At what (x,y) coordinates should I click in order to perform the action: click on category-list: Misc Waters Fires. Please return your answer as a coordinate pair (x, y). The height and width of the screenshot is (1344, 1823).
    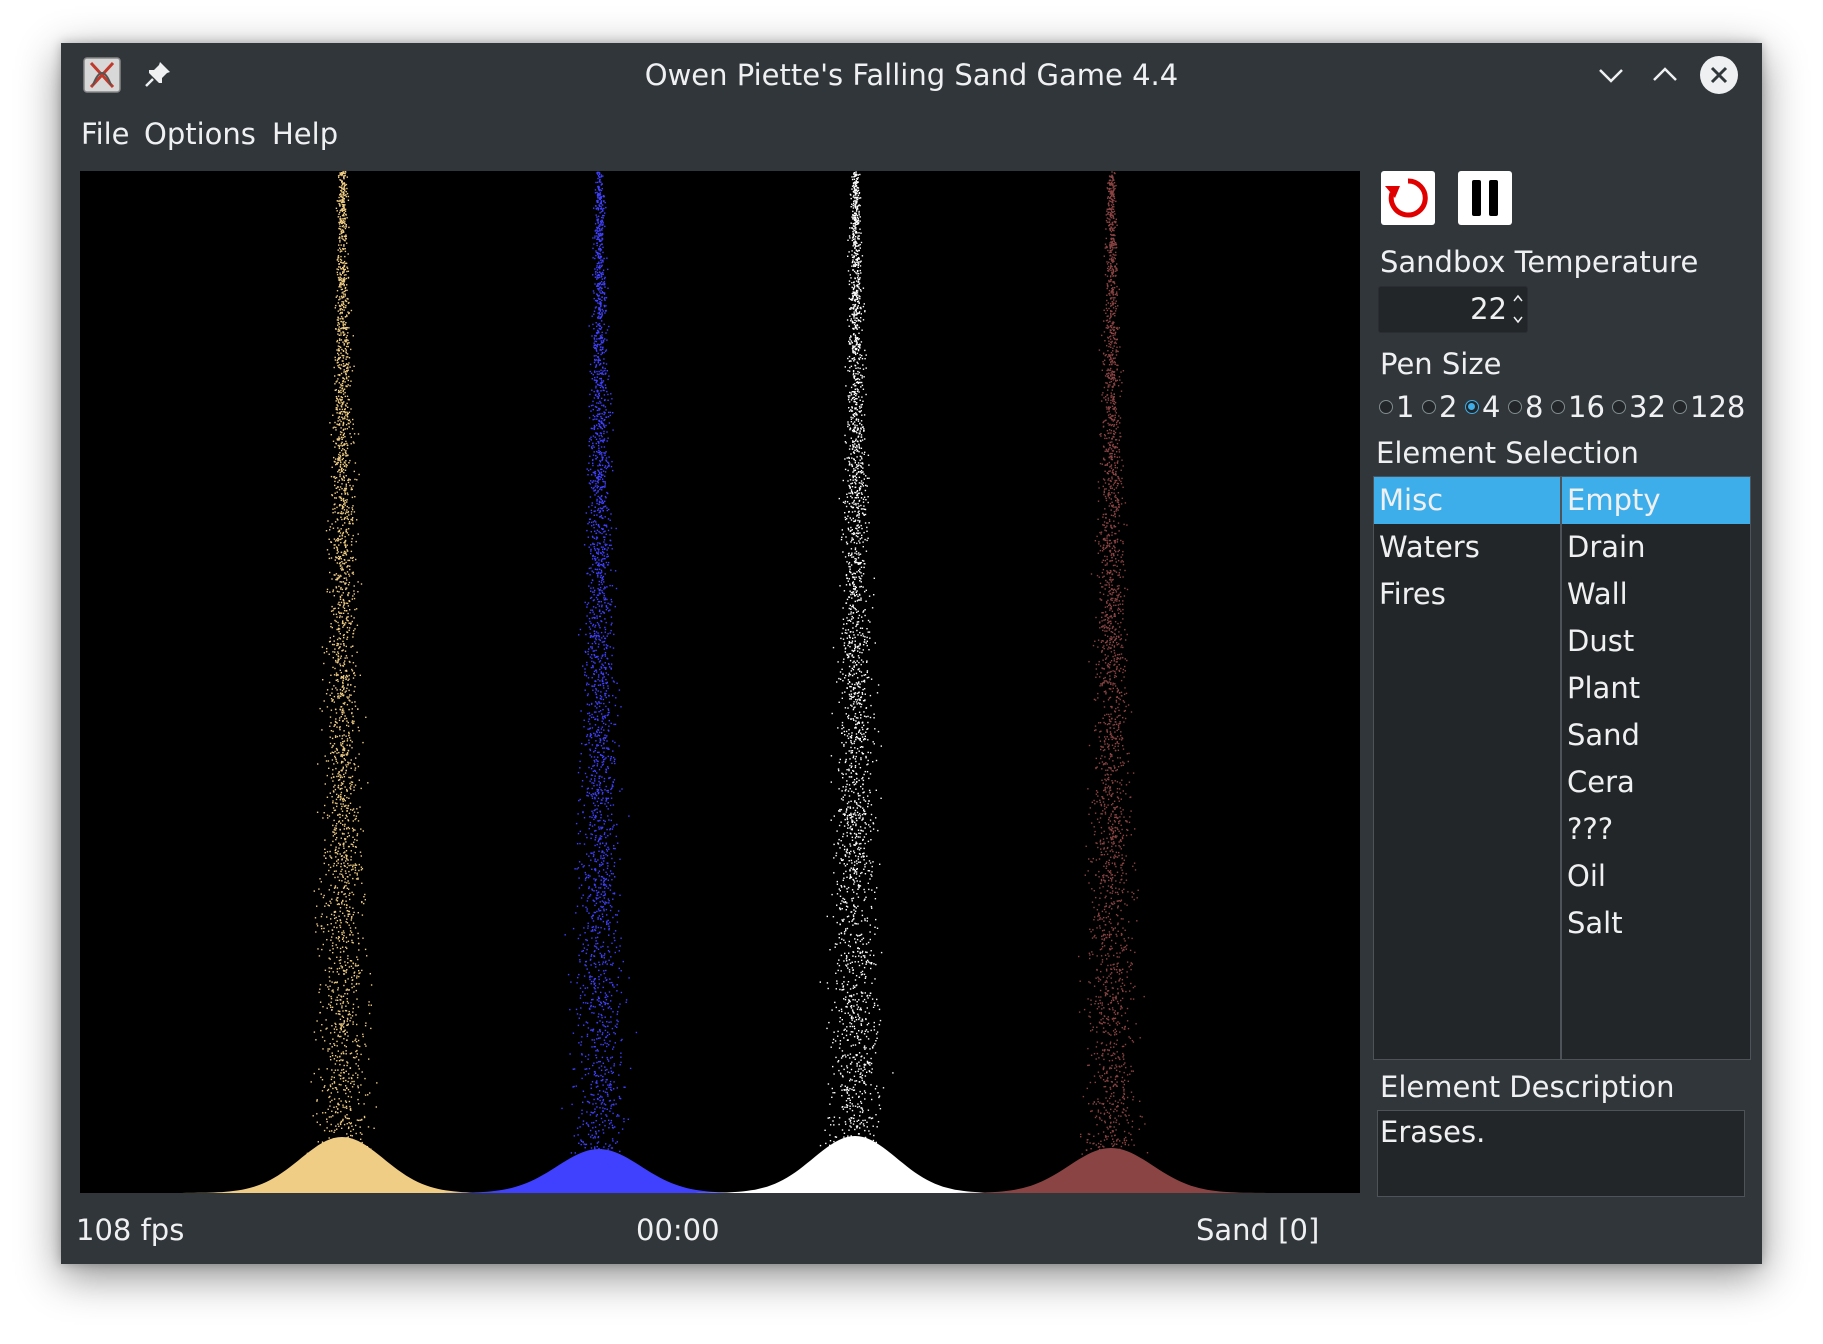
    Looking at the image, I should click on (1467, 768).